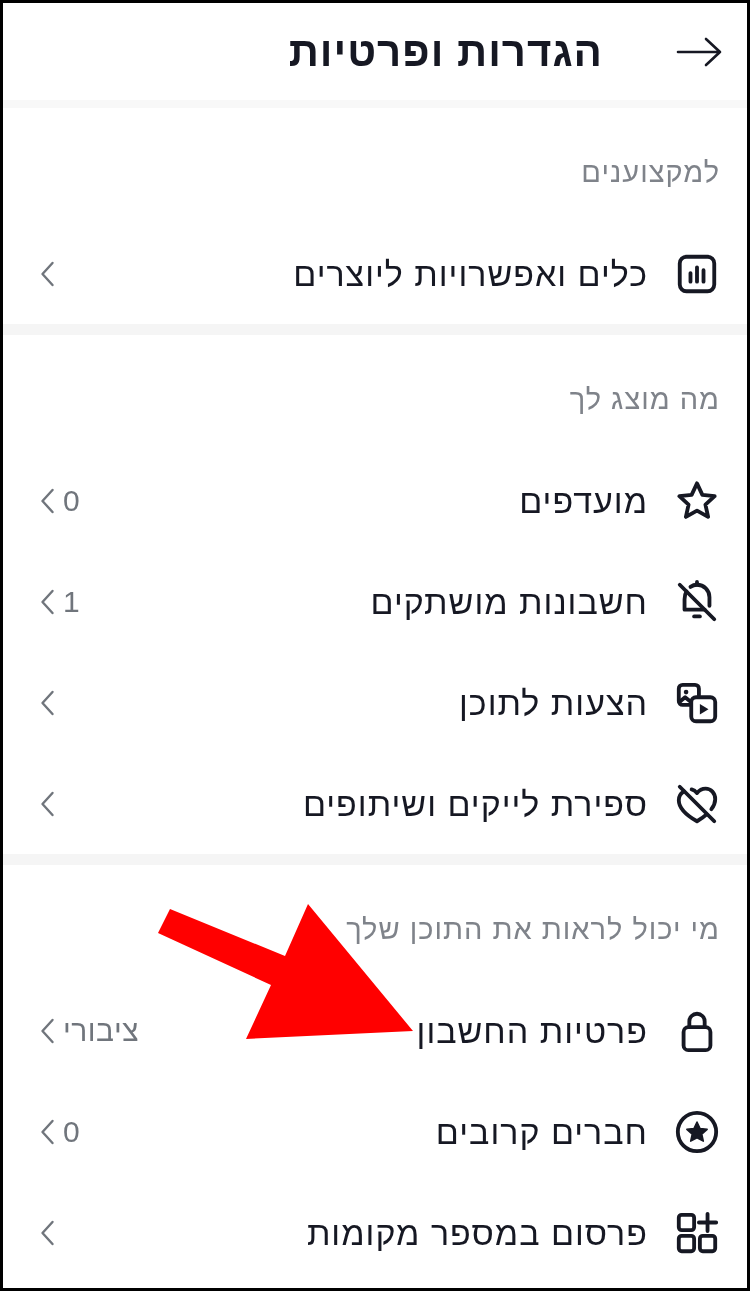 The image size is (750, 1291). What do you see at coordinates (101, 1030) in the screenshot?
I see `item-value: ציבורי` at bounding box center [101, 1030].